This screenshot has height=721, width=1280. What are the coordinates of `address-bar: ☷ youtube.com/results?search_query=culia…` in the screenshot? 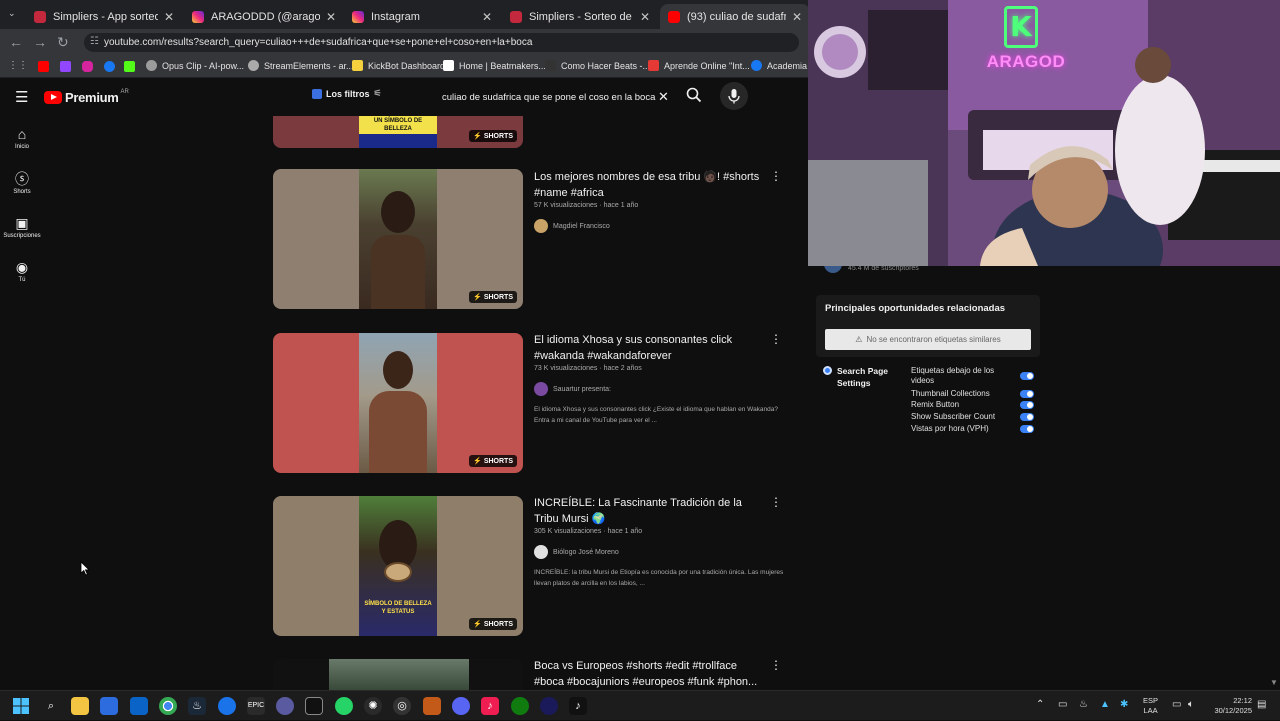 It's located at (441, 42).